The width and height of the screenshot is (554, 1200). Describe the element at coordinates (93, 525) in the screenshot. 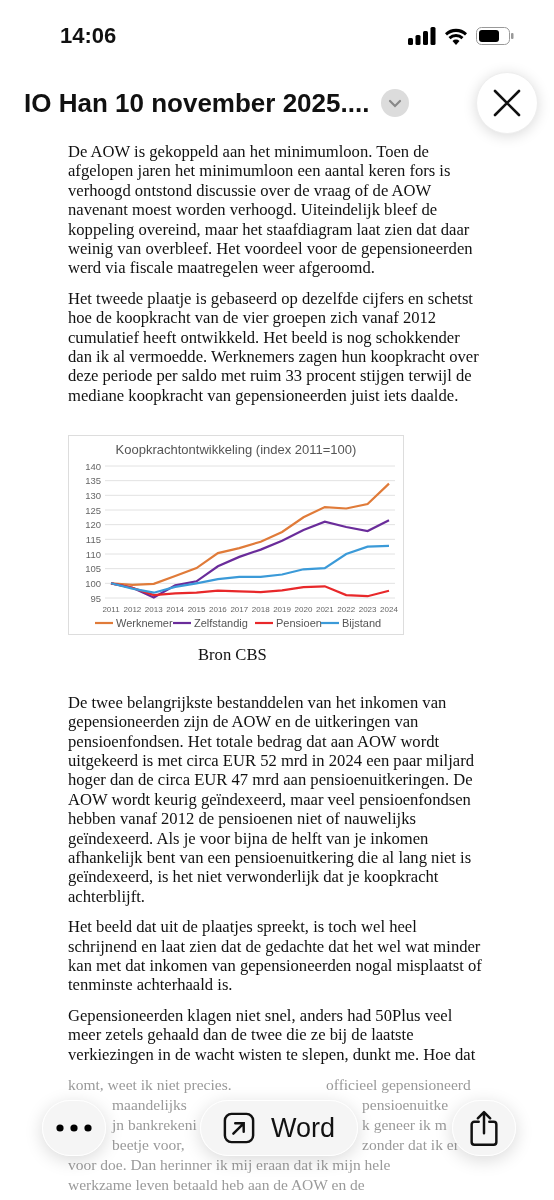

I see `y-tick-label: 120` at that location.